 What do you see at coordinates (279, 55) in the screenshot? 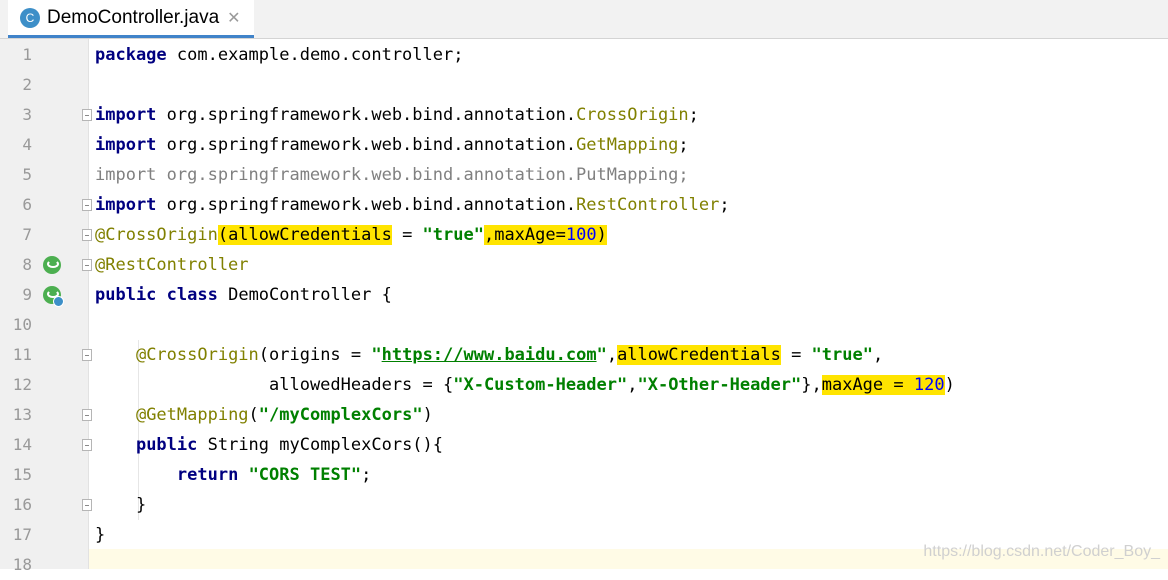
I see `code-line: package com.example.demo.controller;` at bounding box center [279, 55].